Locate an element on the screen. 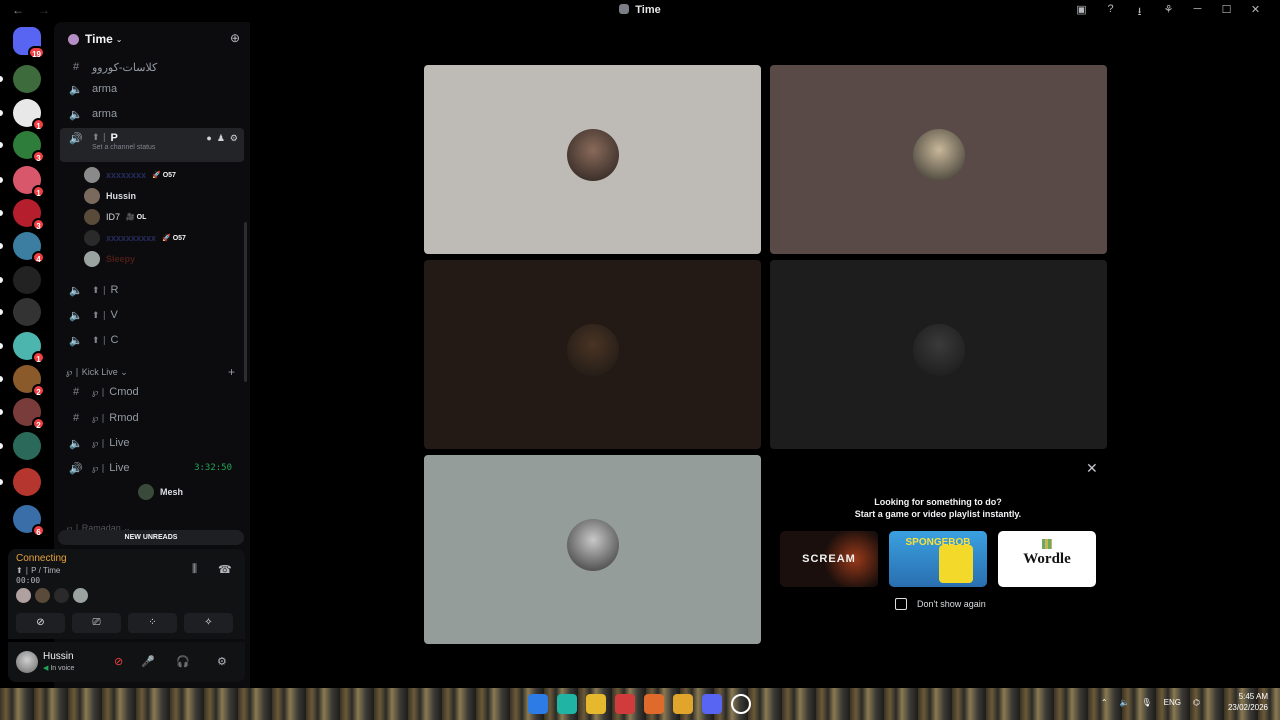 The image size is (1280, 720). voice-user-name: ID7 is located at coordinates (113, 217).